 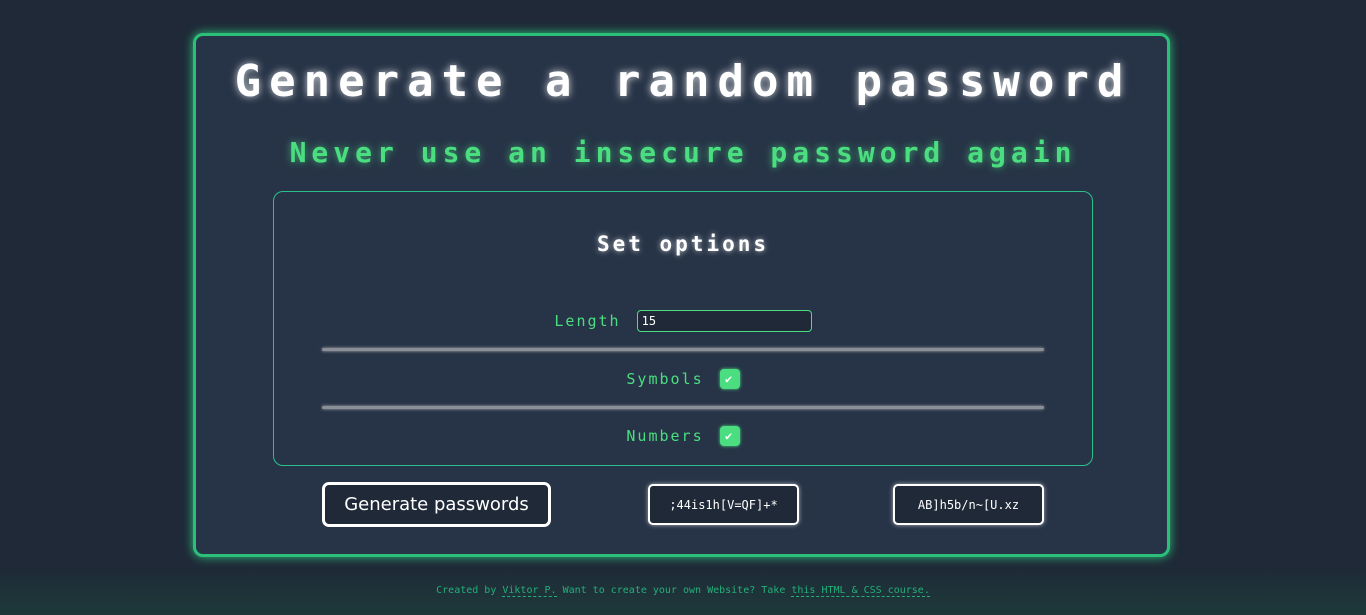 I want to click on options-heading: Set options, so click(x=683, y=244).